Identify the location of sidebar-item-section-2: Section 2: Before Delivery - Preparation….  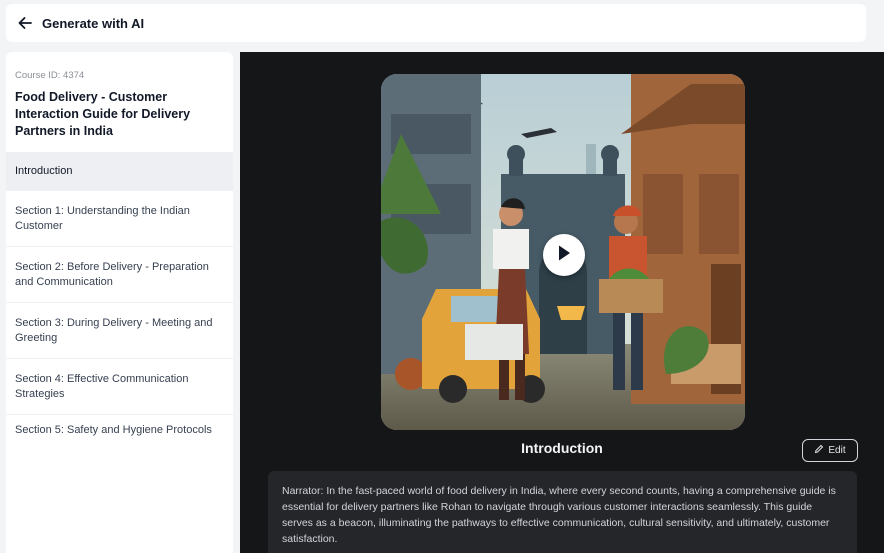
(119, 274).